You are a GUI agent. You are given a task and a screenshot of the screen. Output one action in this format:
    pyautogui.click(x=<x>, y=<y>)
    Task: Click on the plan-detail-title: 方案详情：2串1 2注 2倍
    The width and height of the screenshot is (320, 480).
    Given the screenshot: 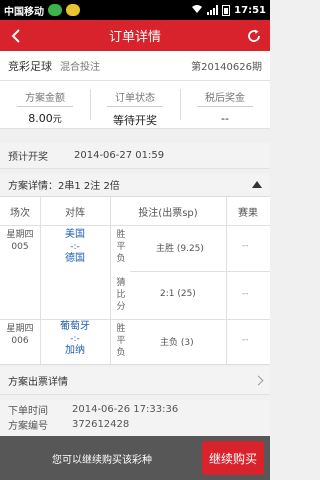 What is the action you would take?
    pyautogui.click(x=64, y=186)
    